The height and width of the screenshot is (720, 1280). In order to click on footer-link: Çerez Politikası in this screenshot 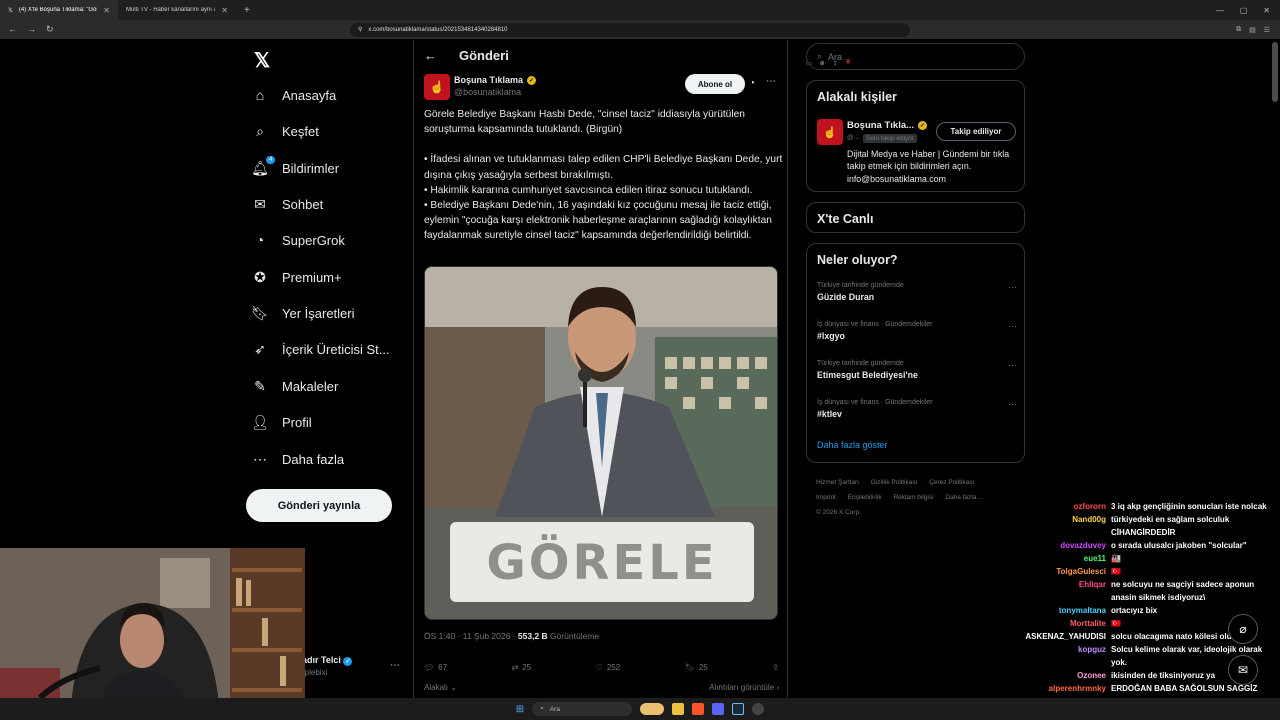, I will do `click(951, 482)`.